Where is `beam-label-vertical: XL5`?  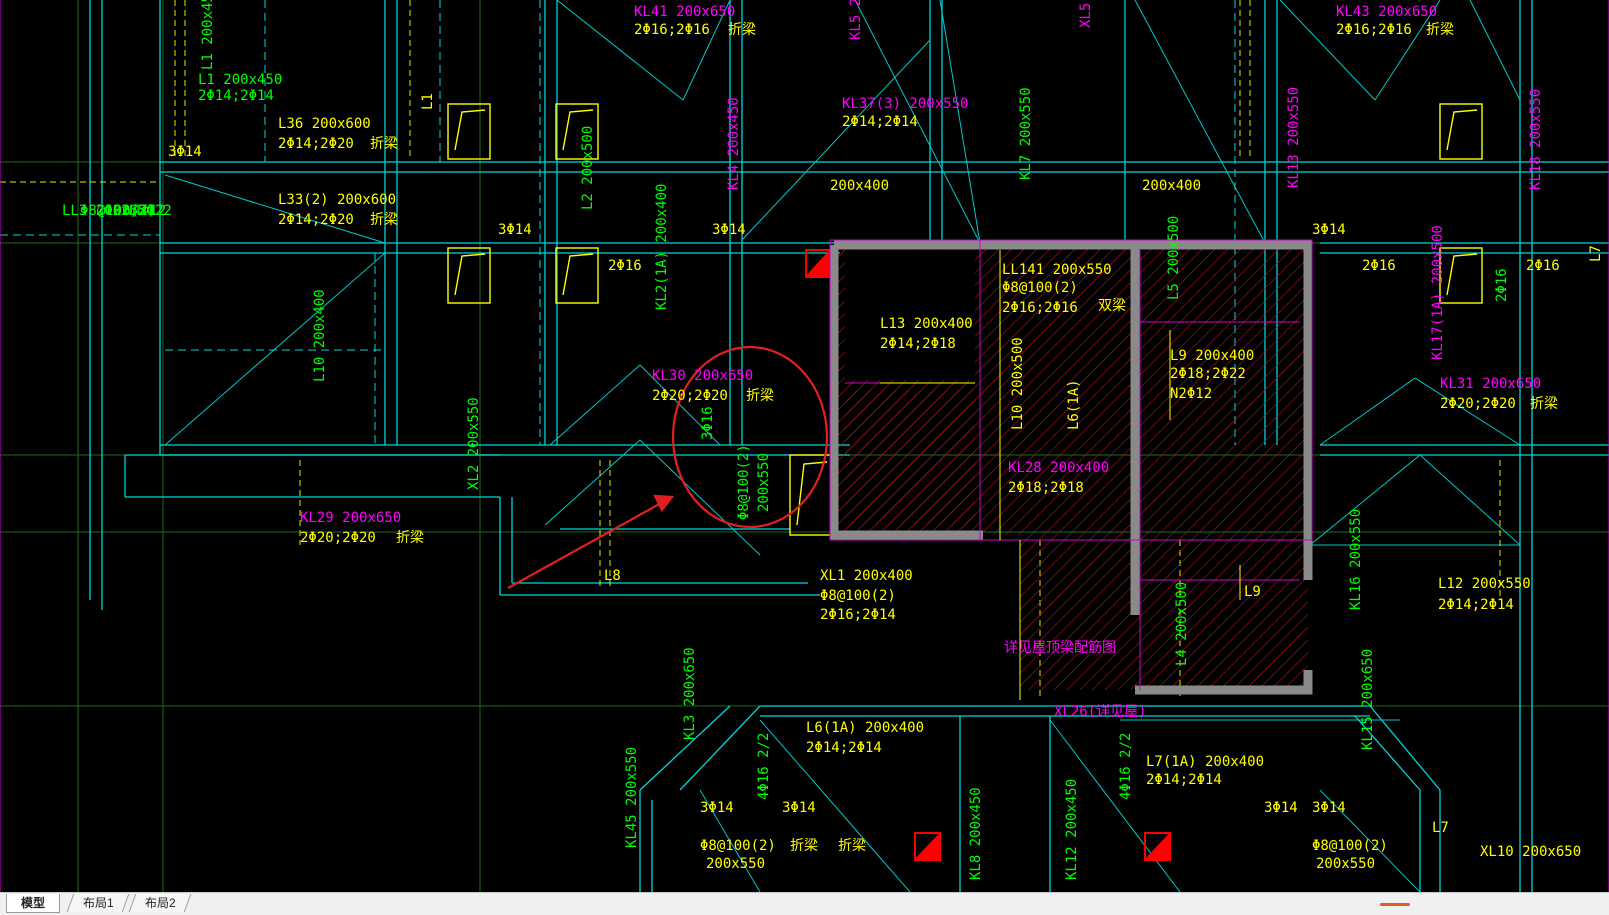
beam-label-vertical: XL5 is located at coordinates (1086, 15).